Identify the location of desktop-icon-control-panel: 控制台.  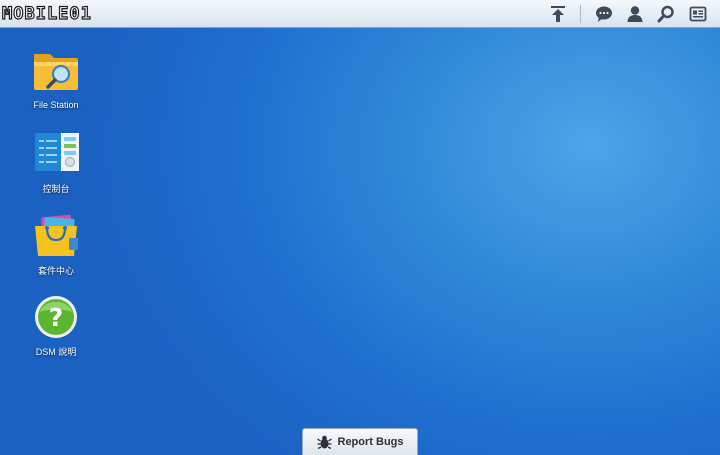
(56, 163).